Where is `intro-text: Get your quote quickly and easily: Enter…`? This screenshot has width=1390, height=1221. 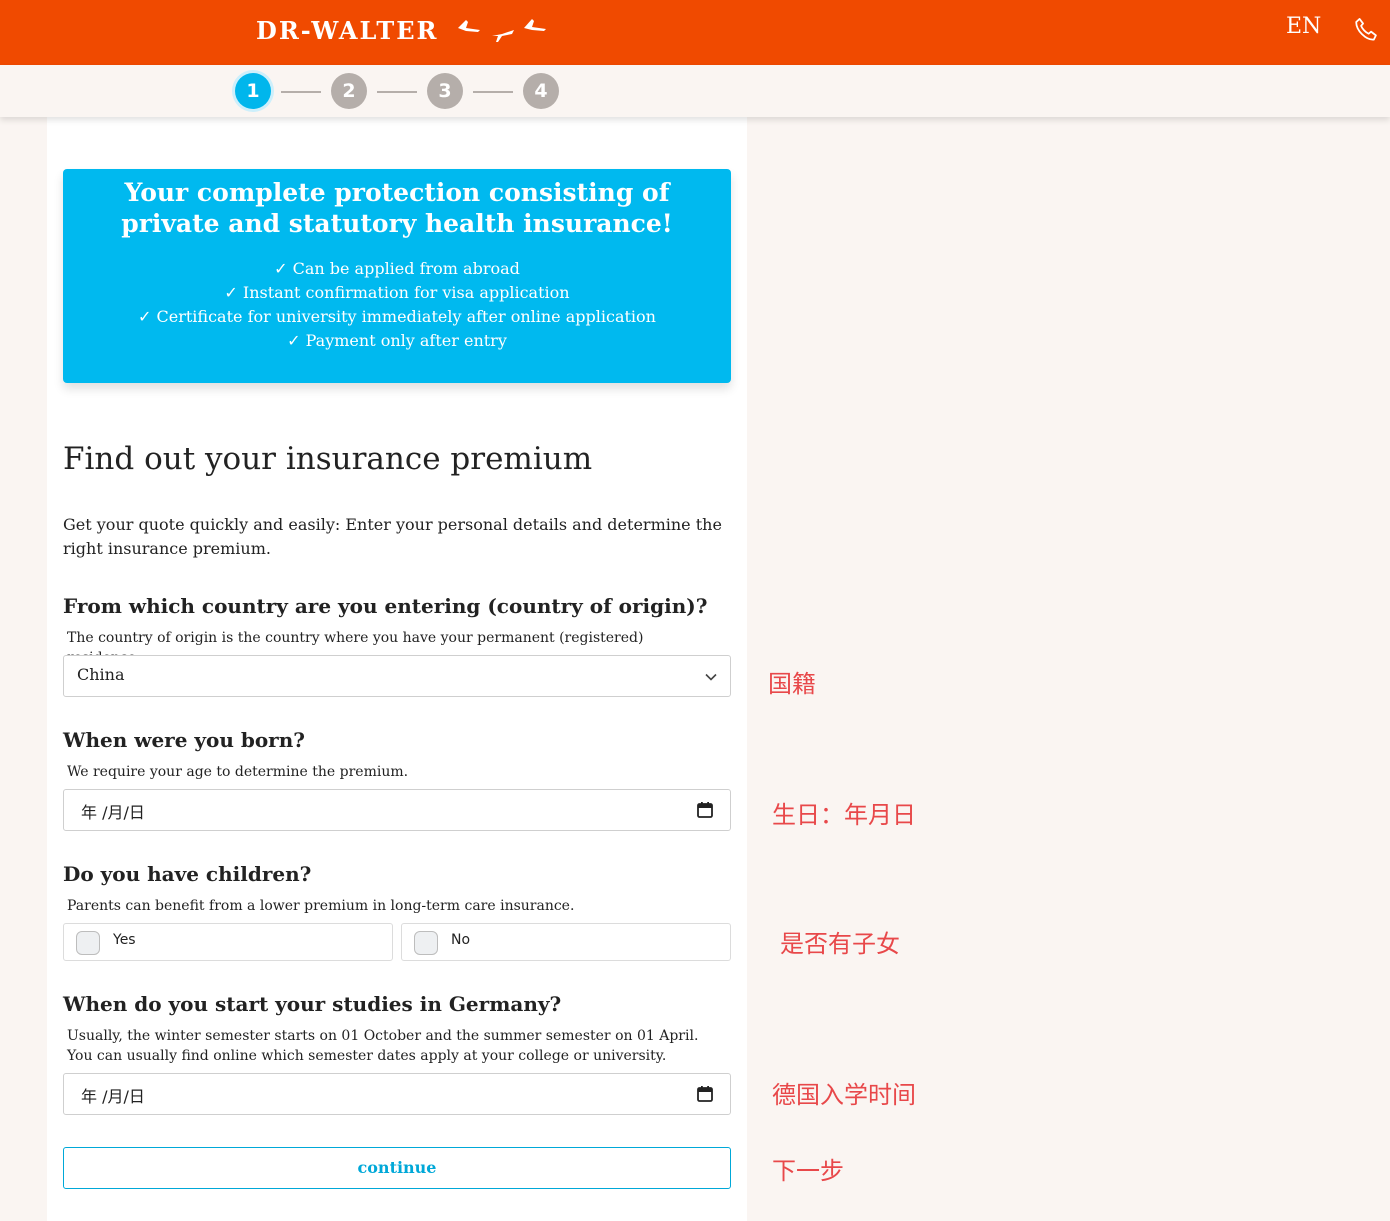 intro-text: Get your quote quickly and easily: Enter… is located at coordinates (392, 536).